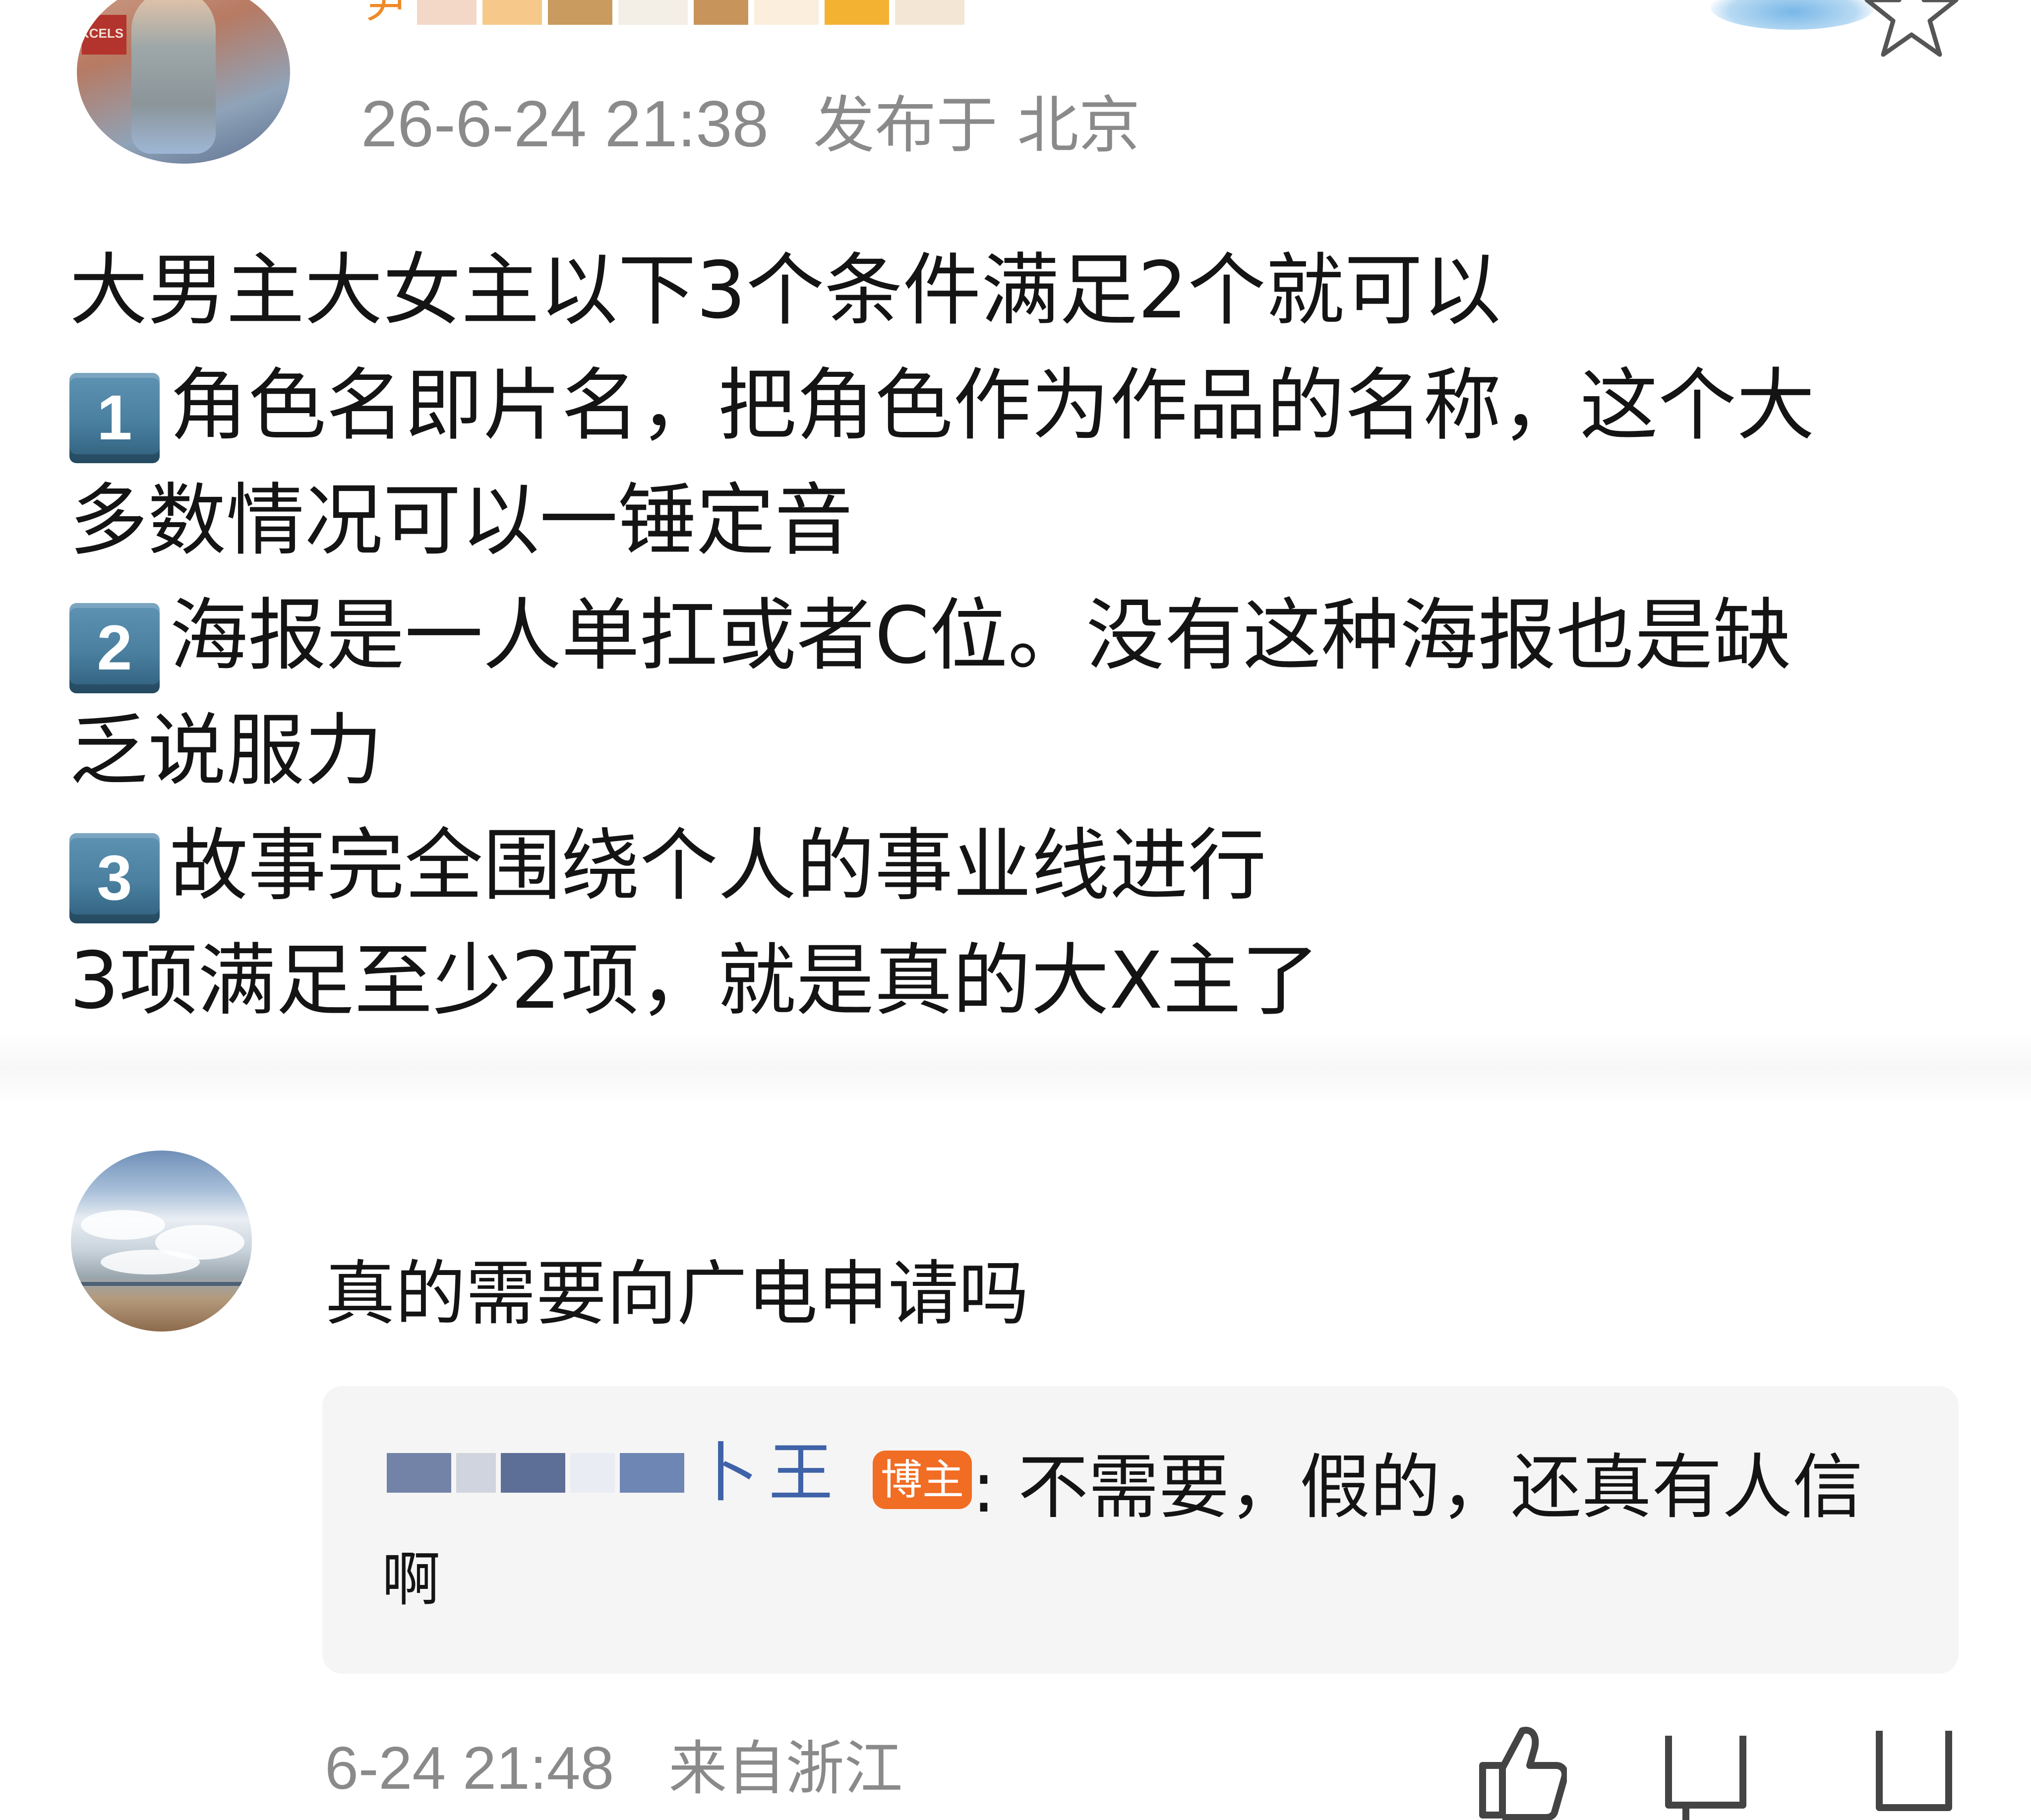 Image resolution: width=2031 pixels, height=1820 pixels. Describe the element at coordinates (1793, 15) in the screenshot. I see `decorative-badge` at that location.